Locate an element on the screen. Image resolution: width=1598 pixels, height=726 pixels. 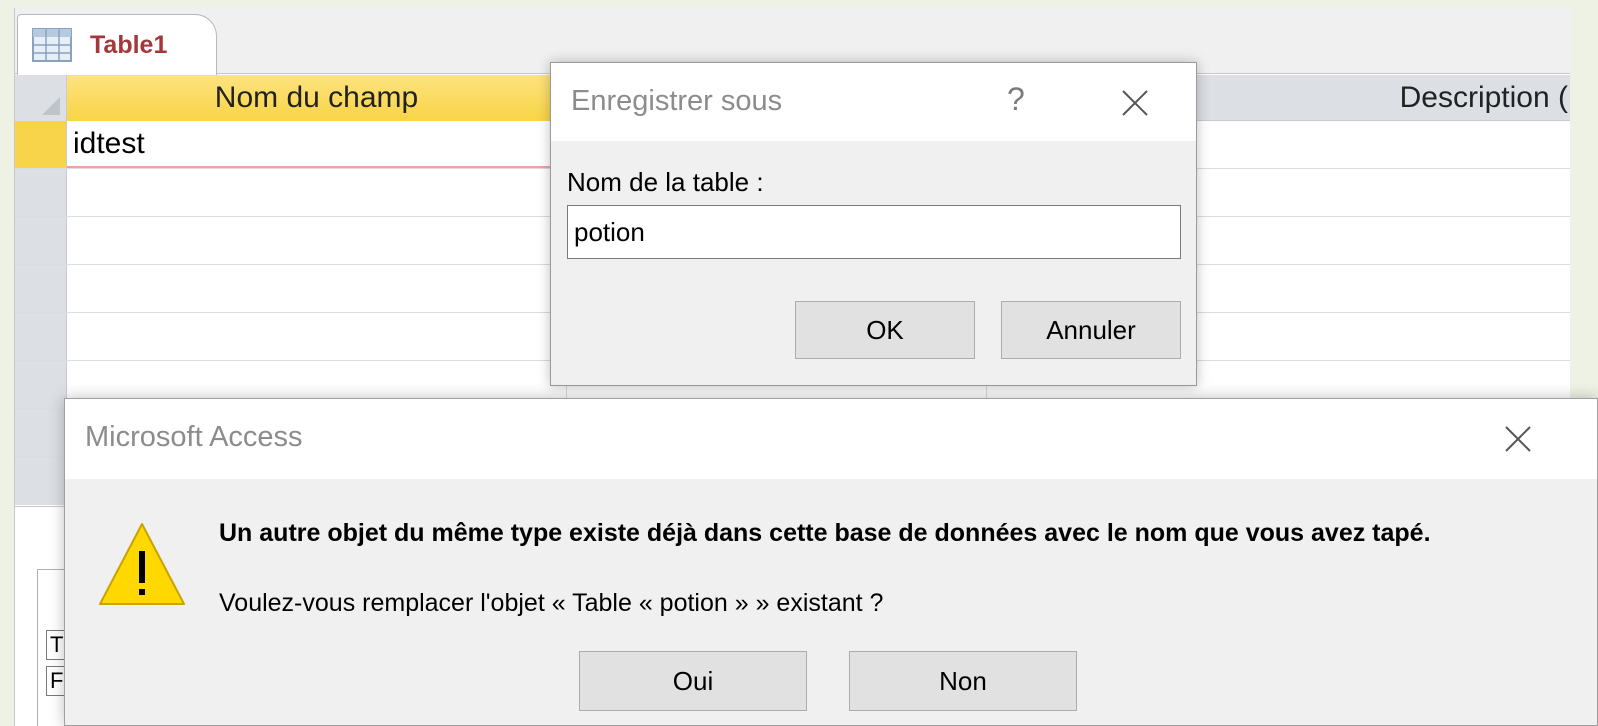
dialog-title-bar: Microsoft Access is located at coordinates (831, 439).